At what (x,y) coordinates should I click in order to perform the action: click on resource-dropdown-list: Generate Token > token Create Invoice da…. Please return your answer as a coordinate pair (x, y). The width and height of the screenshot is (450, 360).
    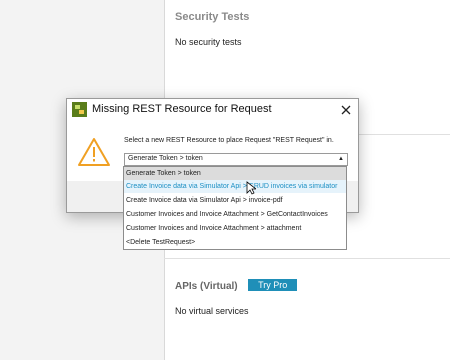
    Looking at the image, I should click on (235, 208).